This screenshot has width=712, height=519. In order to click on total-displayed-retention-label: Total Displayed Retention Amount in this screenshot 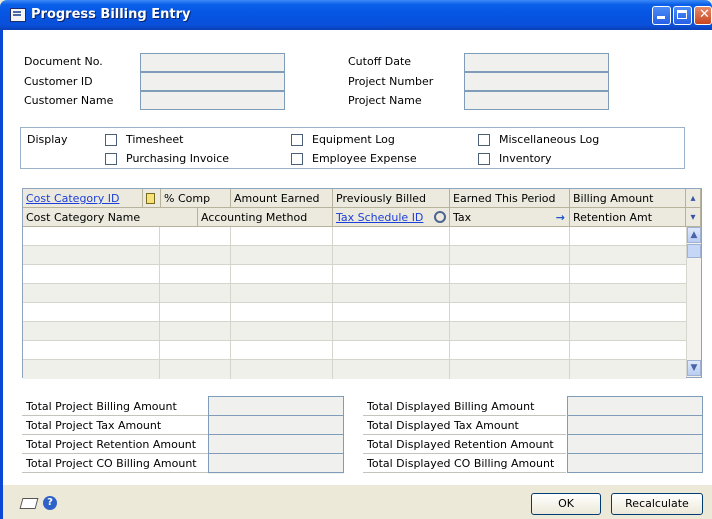, I will do `click(464, 444)`.